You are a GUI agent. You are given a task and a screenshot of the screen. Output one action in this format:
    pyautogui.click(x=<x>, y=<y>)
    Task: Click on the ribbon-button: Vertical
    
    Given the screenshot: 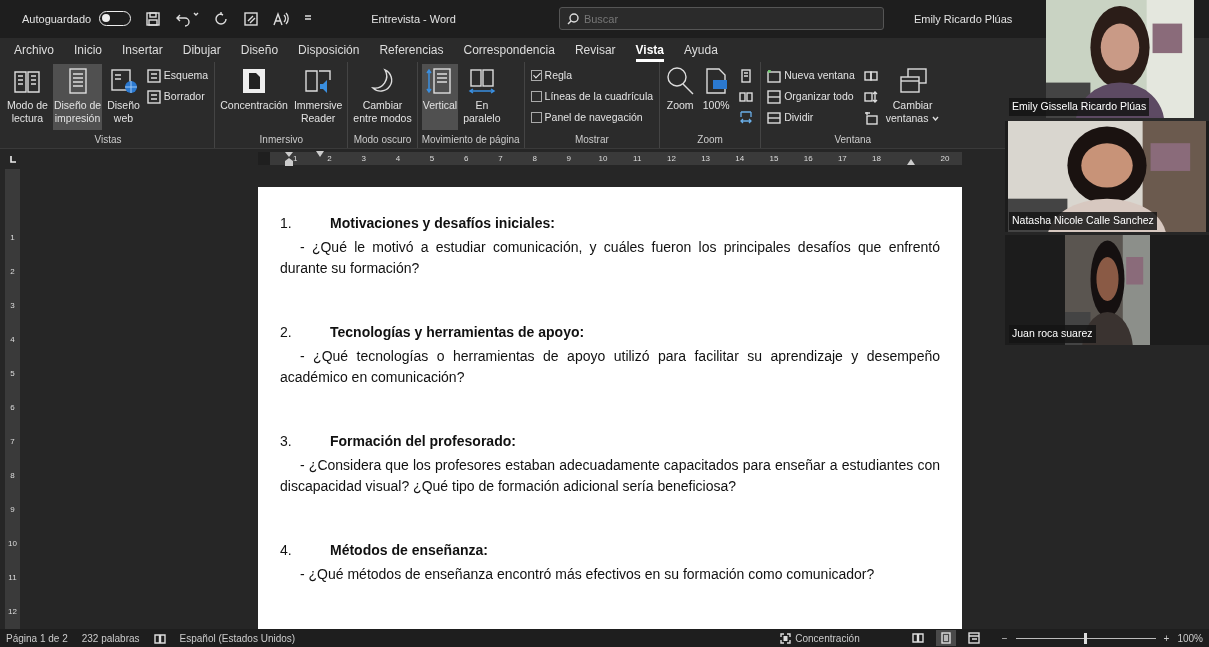 What is the action you would take?
    pyautogui.click(x=440, y=96)
    